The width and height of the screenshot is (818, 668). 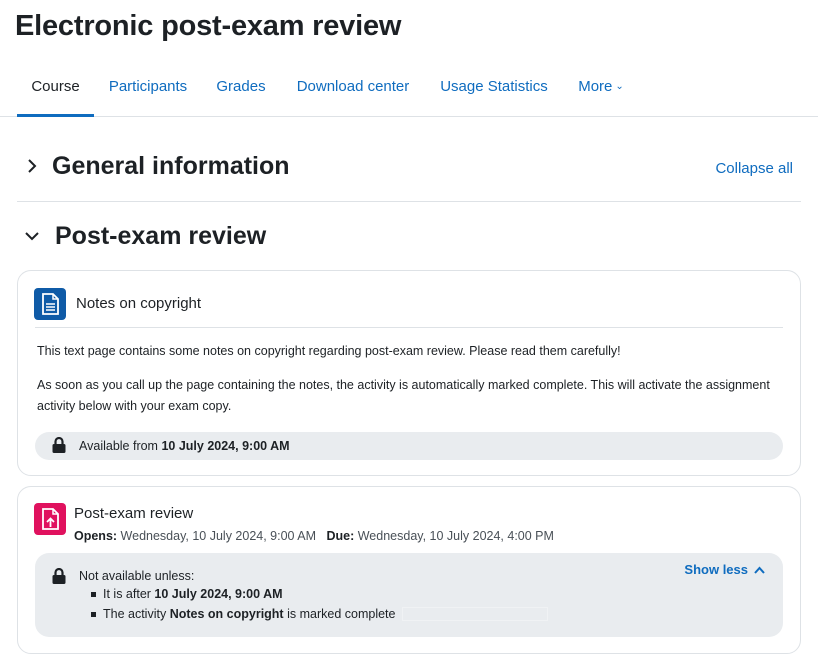 What do you see at coordinates (475, 614) in the screenshot?
I see `empty-placeholder-box` at bounding box center [475, 614].